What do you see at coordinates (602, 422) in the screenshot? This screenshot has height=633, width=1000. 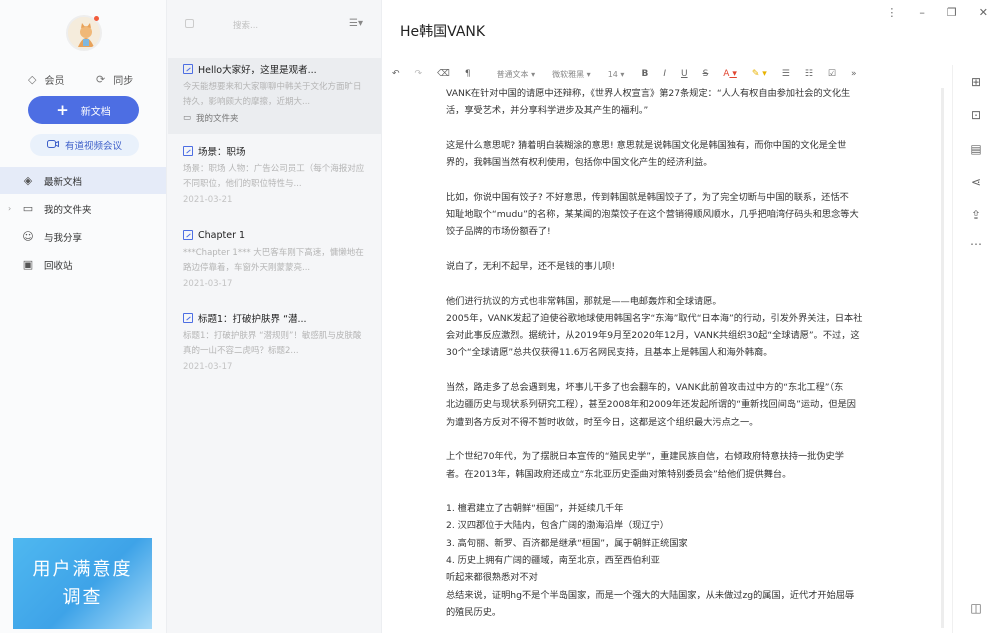 I see `content-line: 为遭到各方反对不得不暂时收敛，时至今日，这都是这个组织最大污点之一。` at bounding box center [602, 422].